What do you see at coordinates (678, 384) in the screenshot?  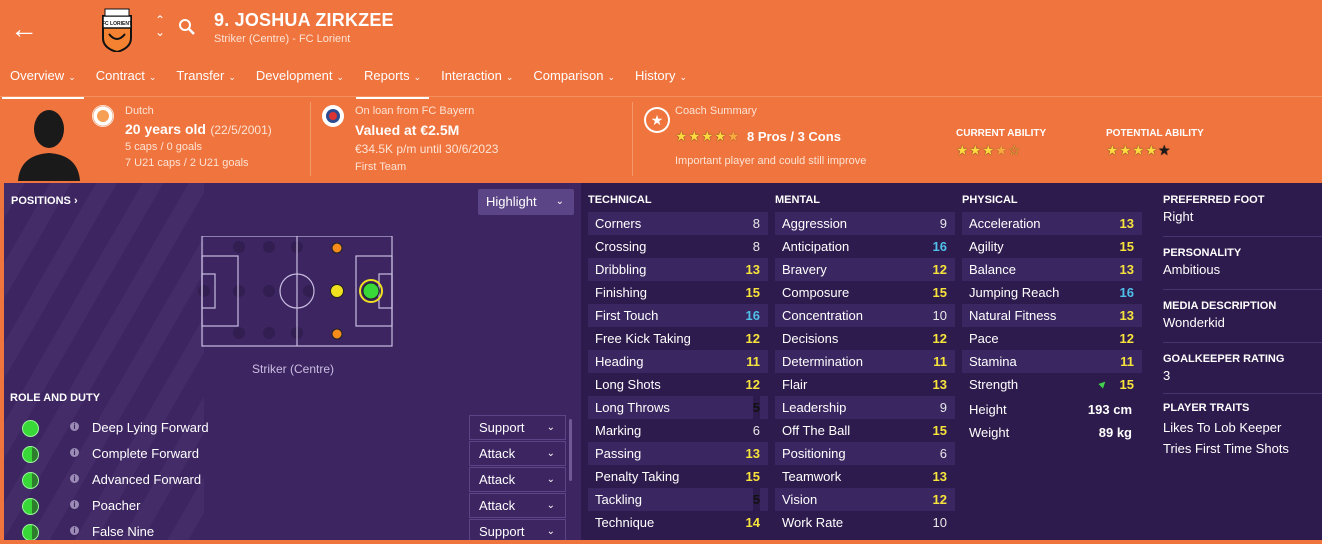 I see `attribute-row: Long Shots 12` at bounding box center [678, 384].